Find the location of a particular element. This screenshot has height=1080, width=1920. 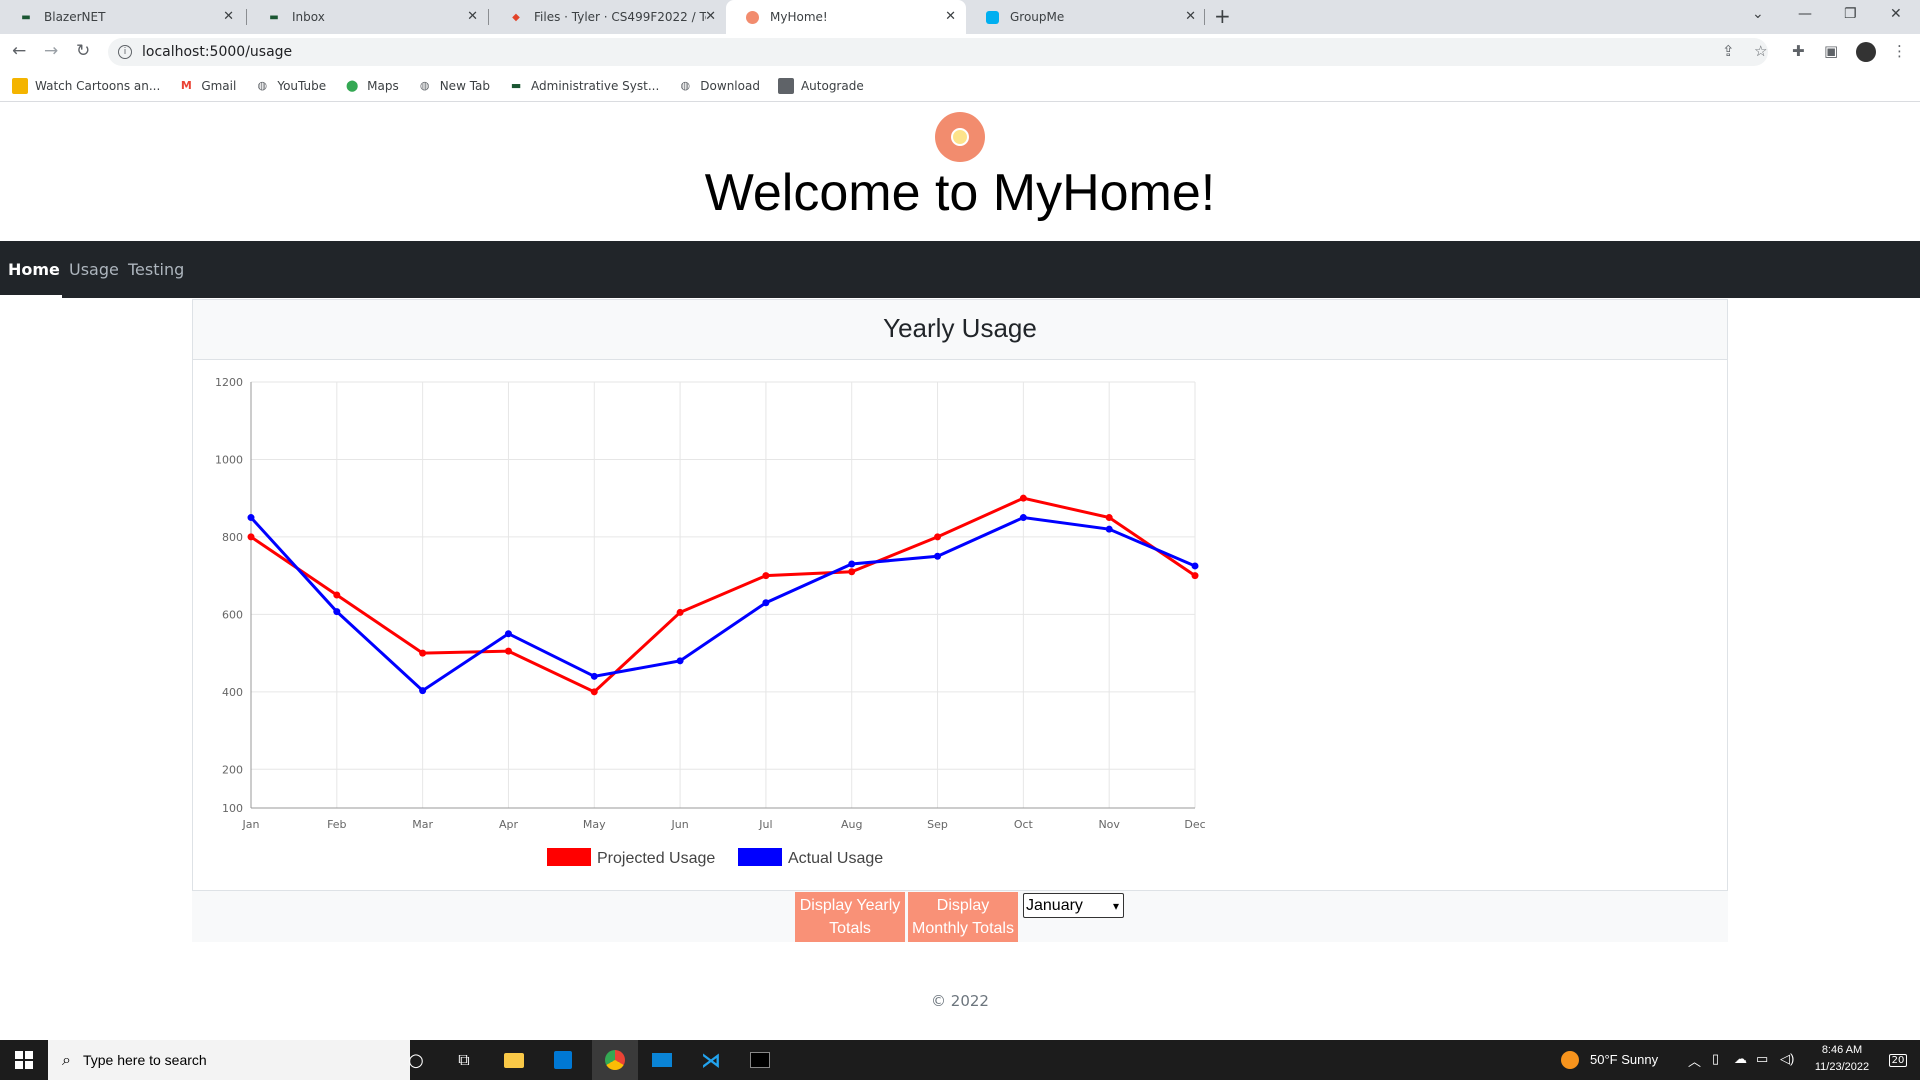

active-nav-indicator is located at coordinates (31, 296).